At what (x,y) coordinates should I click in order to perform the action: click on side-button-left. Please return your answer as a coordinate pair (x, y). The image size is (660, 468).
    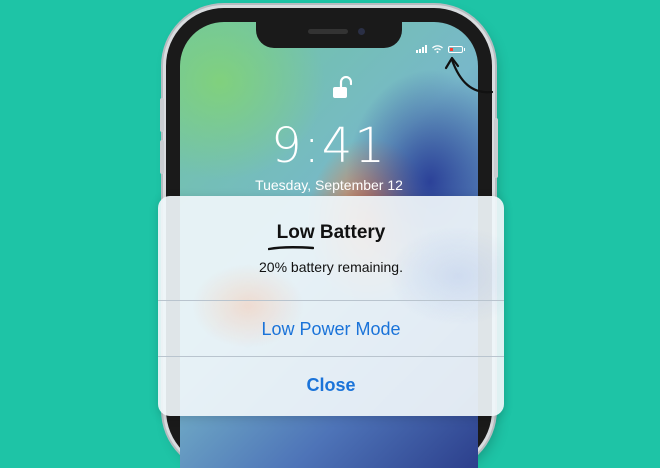
    Looking at the image, I should click on (162, 115).